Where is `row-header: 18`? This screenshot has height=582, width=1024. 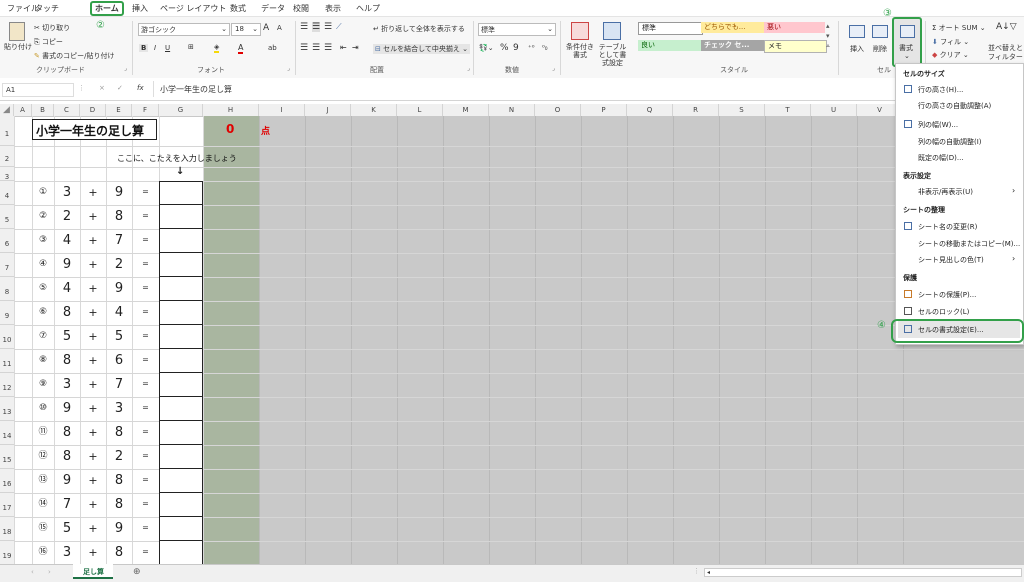
row-header: 18 is located at coordinates (7, 529).